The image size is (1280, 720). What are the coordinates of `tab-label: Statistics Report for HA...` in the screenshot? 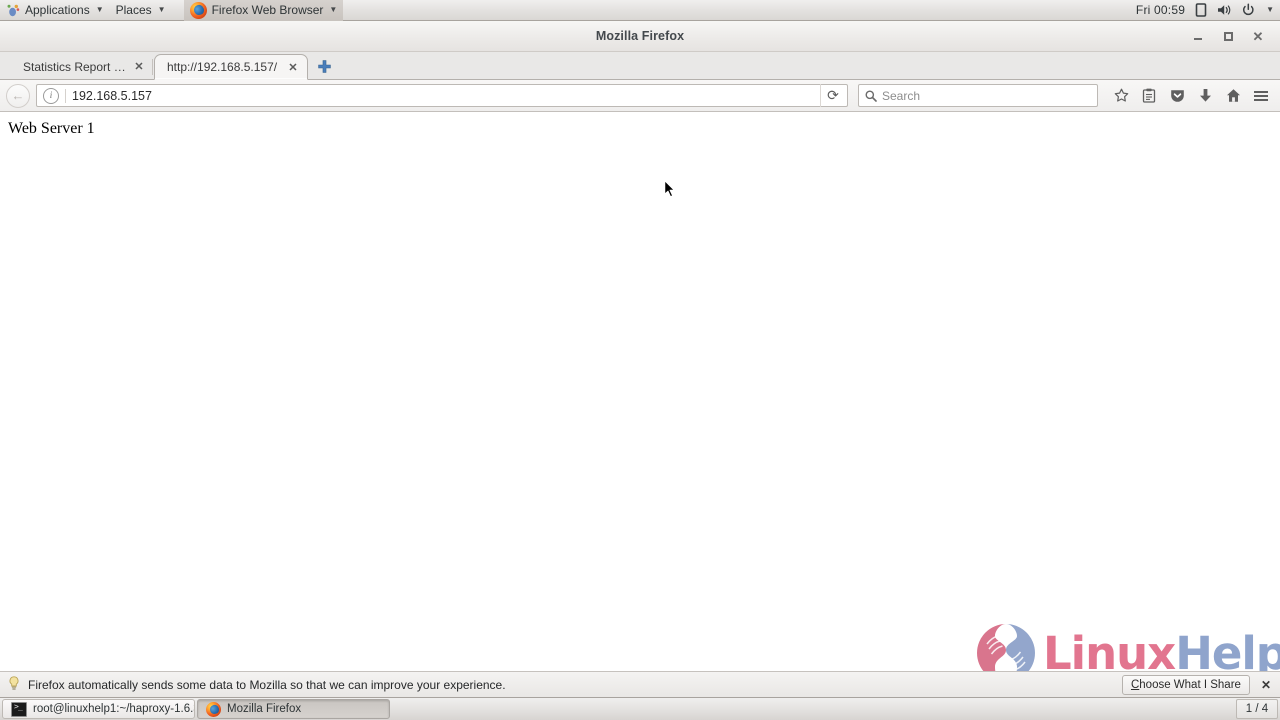 It's located at (75, 66).